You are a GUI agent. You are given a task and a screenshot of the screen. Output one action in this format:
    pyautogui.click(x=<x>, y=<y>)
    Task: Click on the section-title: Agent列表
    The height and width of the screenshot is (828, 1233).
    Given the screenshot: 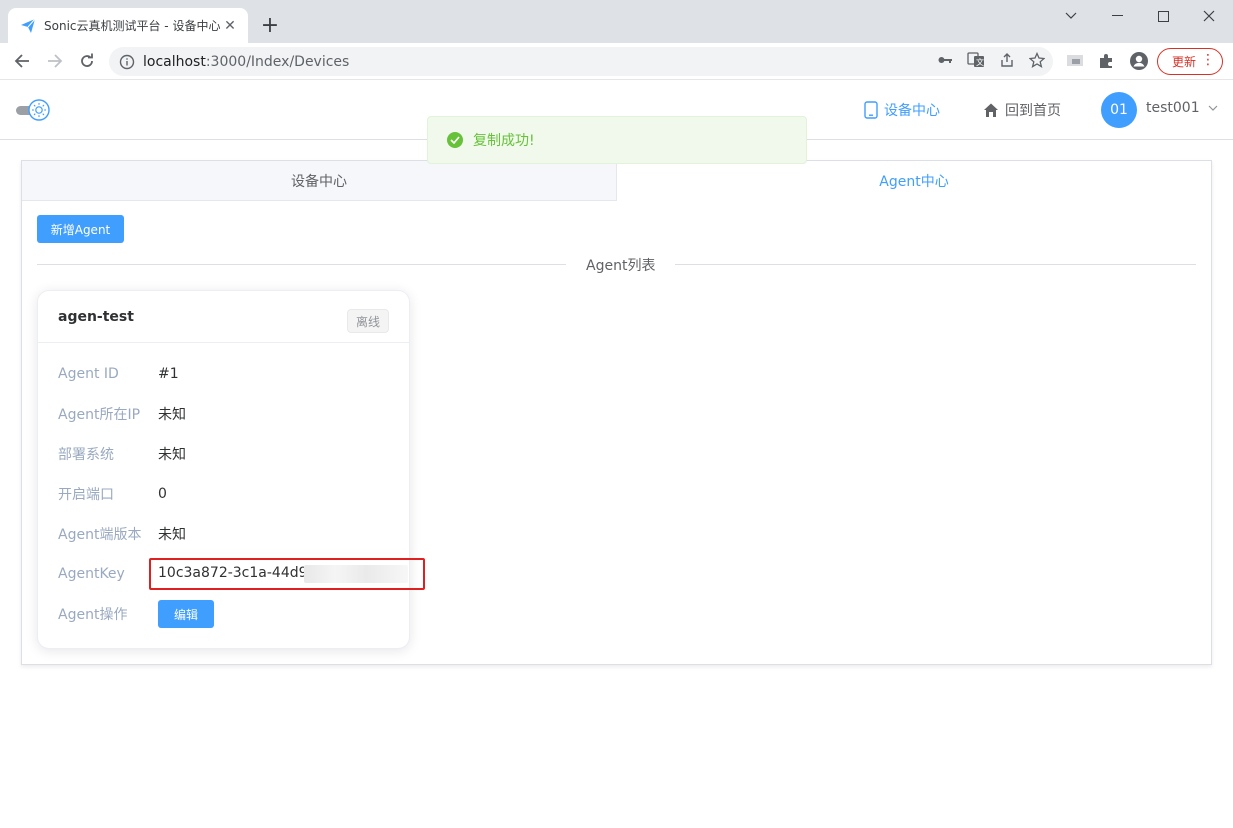 What is the action you would take?
    pyautogui.click(x=621, y=265)
    